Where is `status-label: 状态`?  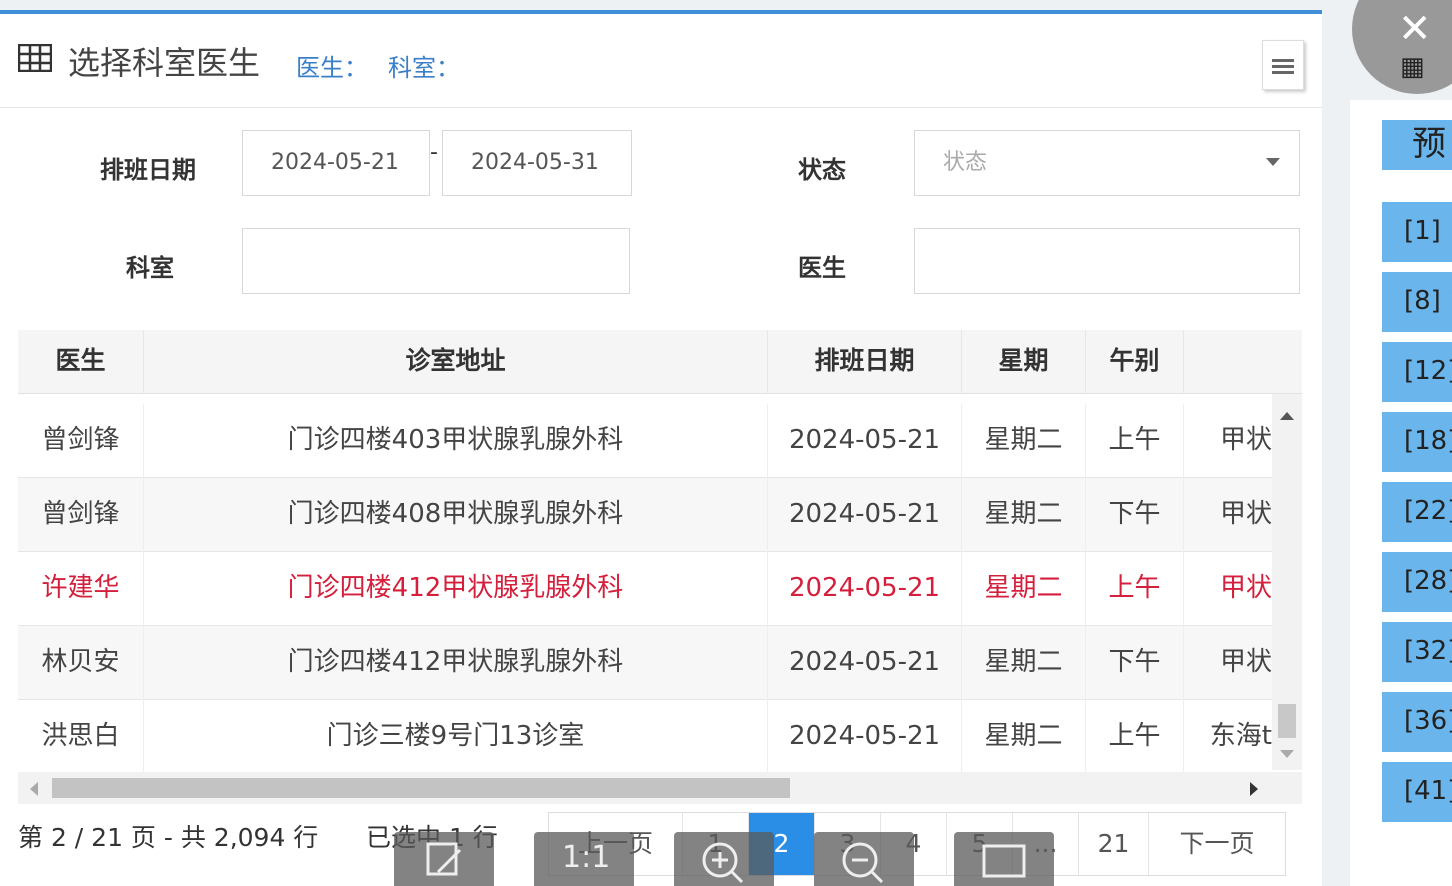
status-label: 状态 is located at coordinates (822, 170).